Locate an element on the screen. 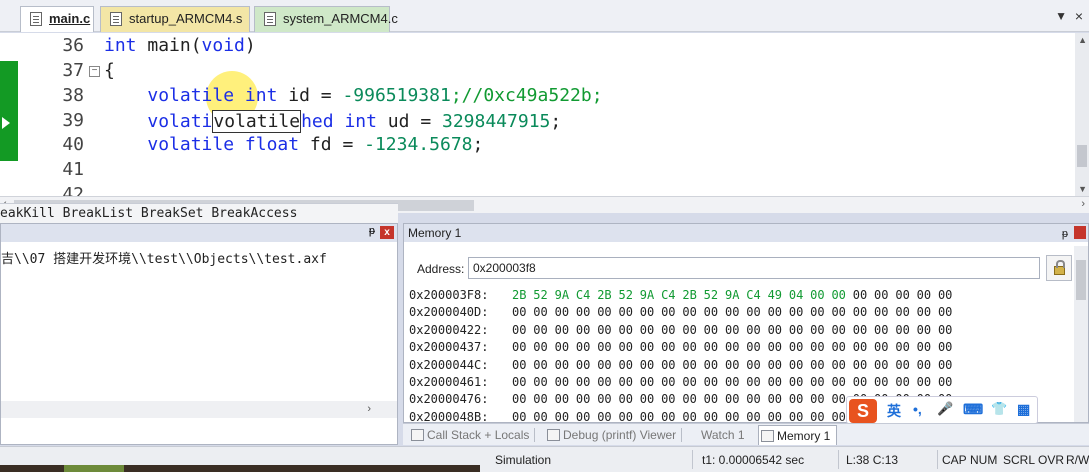 The width and height of the screenshot is (1089, 472). toolbox-icon: ▦ is located at coordinates (1023, 409).